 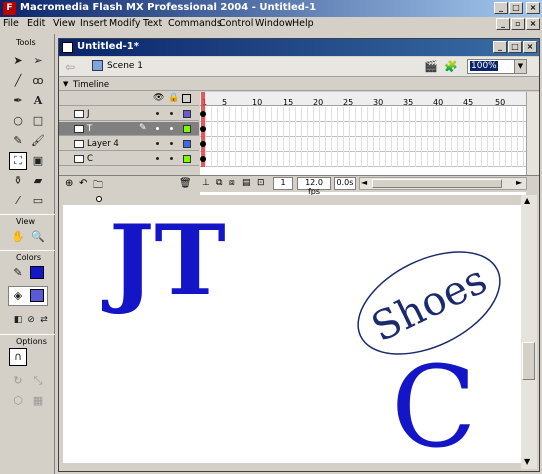 What do you see at coordinates (530, 47) in the screenshot?
I see `doc-win-close-button: ×` at bounding box center [530, 47].